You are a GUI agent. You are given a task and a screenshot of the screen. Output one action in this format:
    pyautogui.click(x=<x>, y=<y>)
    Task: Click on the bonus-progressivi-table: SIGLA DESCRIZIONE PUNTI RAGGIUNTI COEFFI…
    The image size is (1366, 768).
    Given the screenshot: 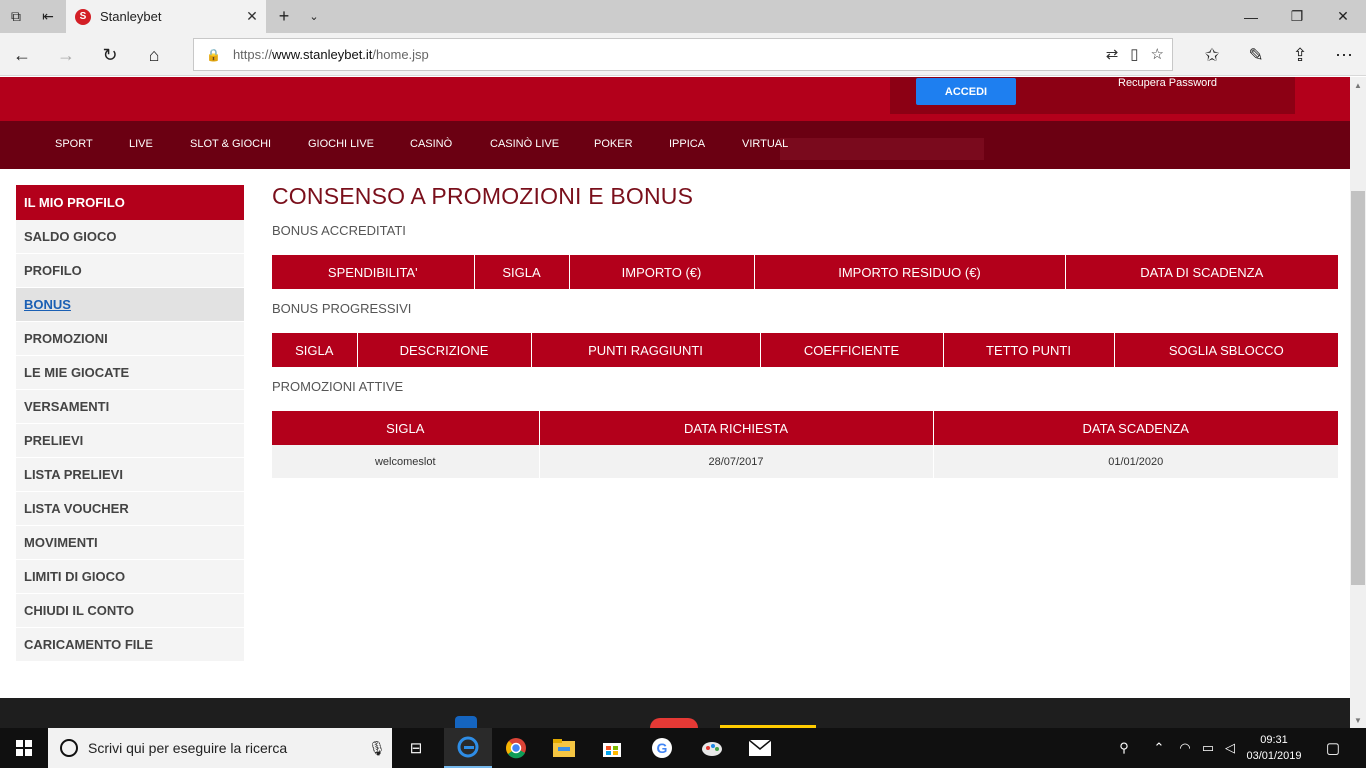 What is the action you would take?
    pyautogui.click(x=805, y=350)
    